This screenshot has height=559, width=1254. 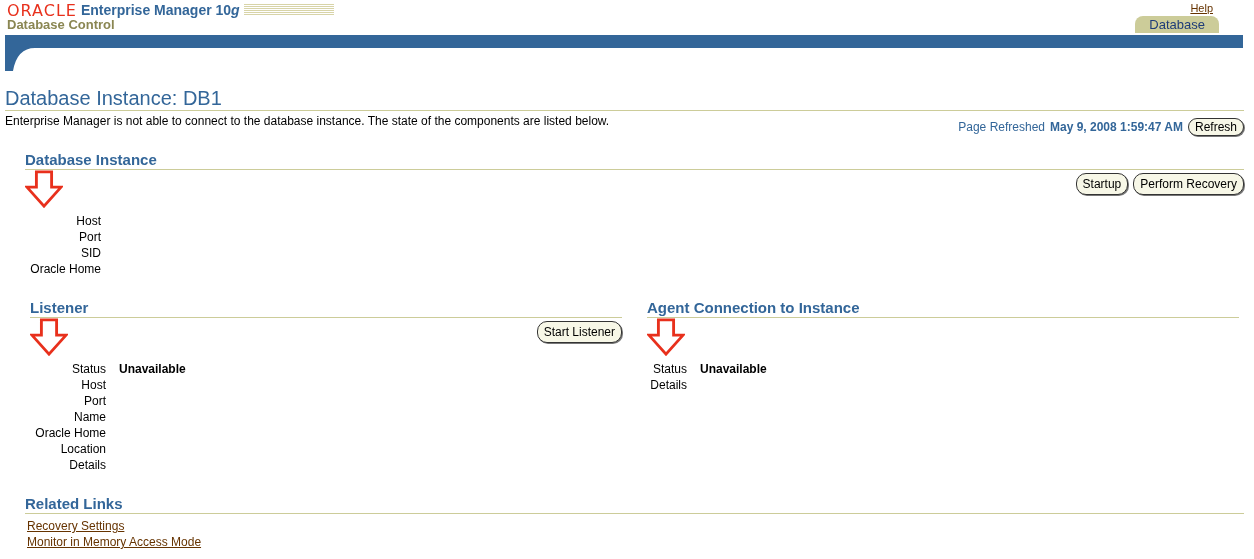 I want to click on tab: Database, so click(x=1177, y=24).